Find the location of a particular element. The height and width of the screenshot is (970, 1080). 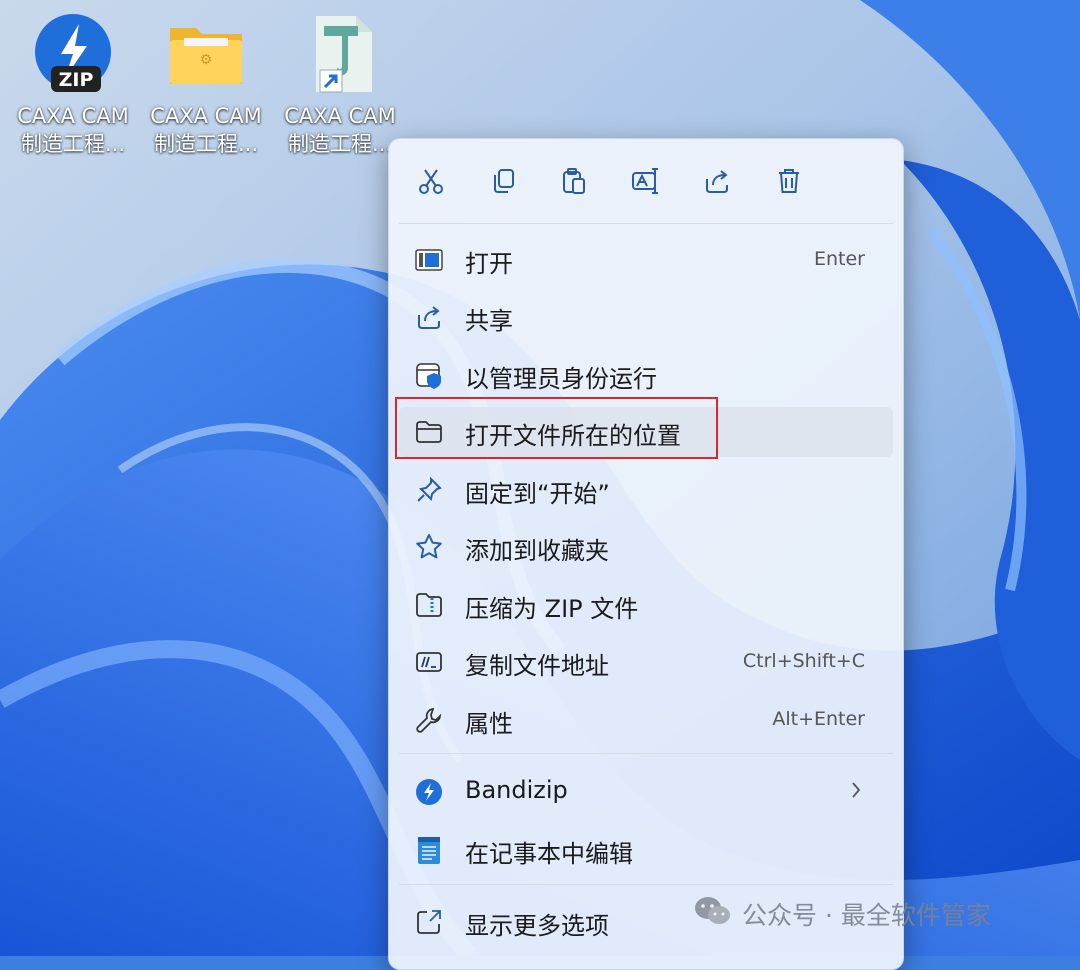

folder-icon: ⚙ is located at coordinates (206, 54).